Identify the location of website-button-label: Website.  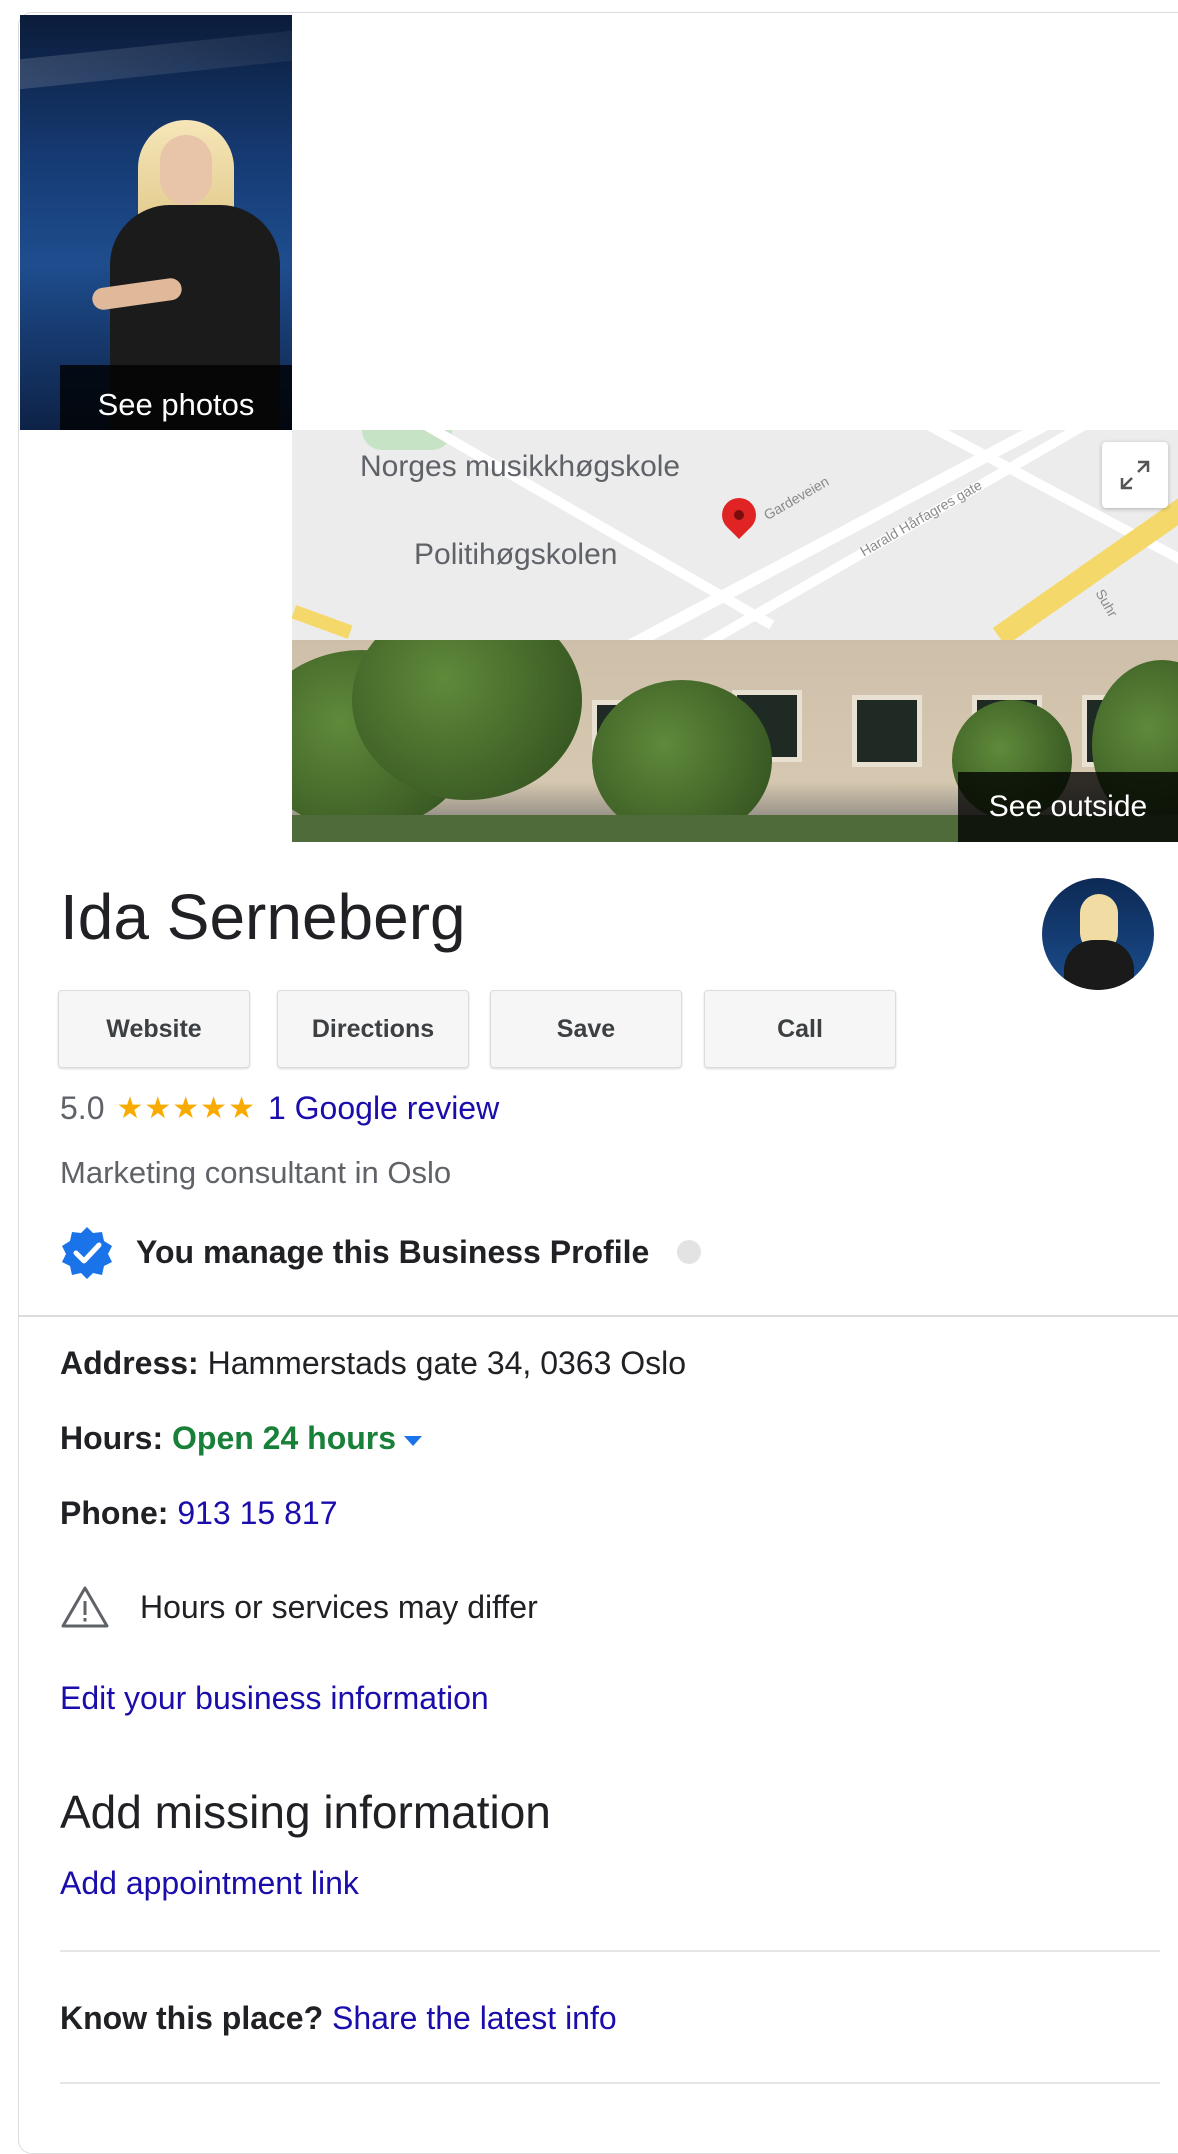
(154, 1028).